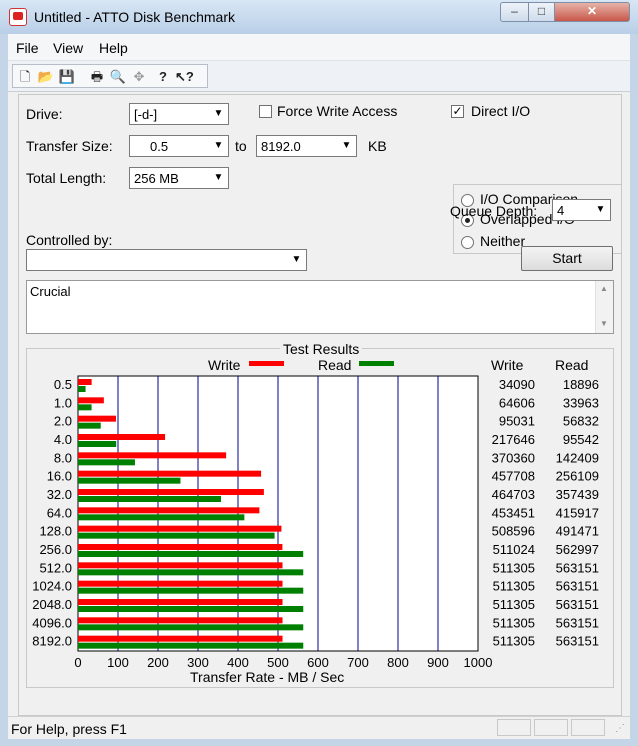 Image resolution: width=638 pixels, height=746 pixels. What do you see at coordinates (184, 77) in the screenshot?
I see `context-help-icon: ↖?` at bounding box center [184, 77].